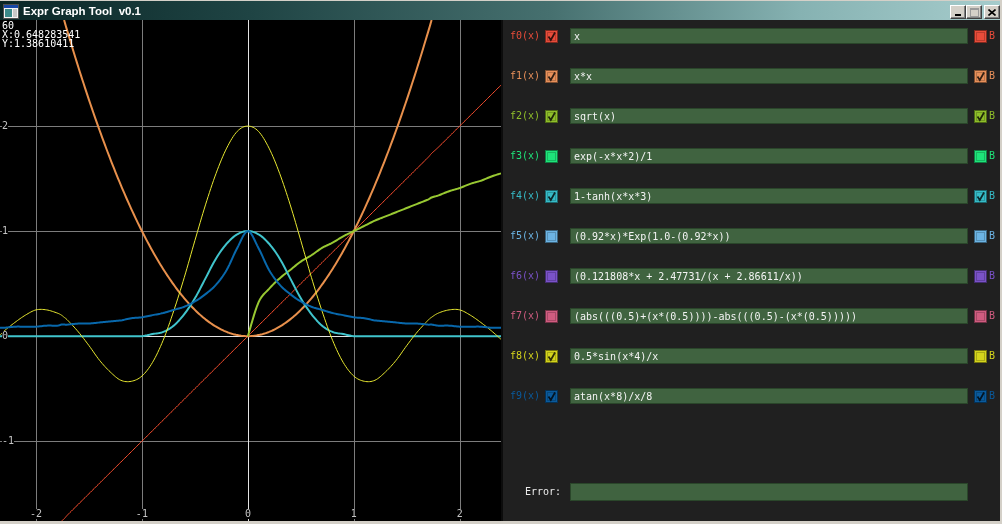 The image size is (1002, 524). What do you see at coordinates (459, 514) in the screenshot?
I see `x-tick-label: 2` at bounding box center [459, 514].